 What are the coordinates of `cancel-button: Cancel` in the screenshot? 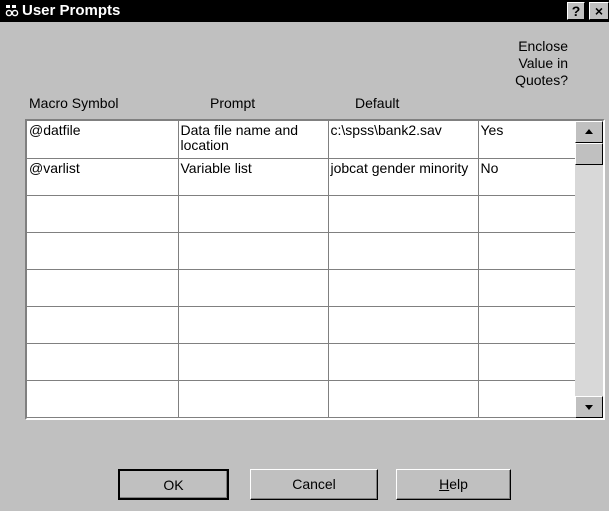 It's located at (314, 484).